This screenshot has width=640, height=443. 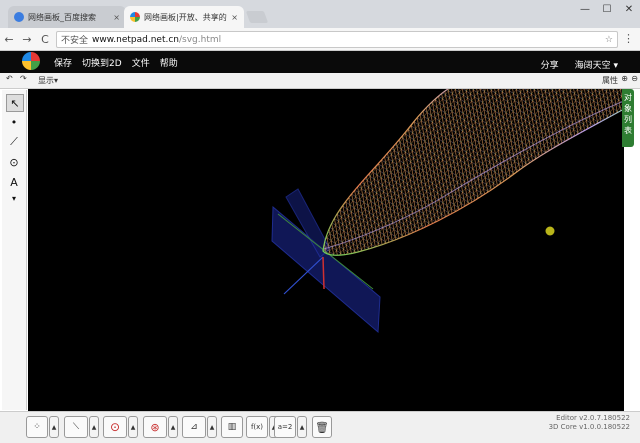 I want to click on formula-group-icon: a=2, so click(x=285, y=427).